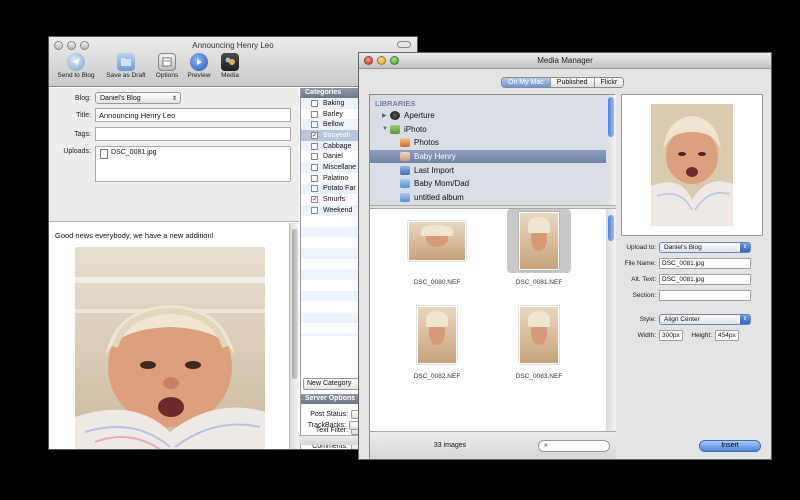  Describe the element at coordinates (193, 164) in the screenshot. I see `uploads-list: DSC_0081.jpg` at that location.